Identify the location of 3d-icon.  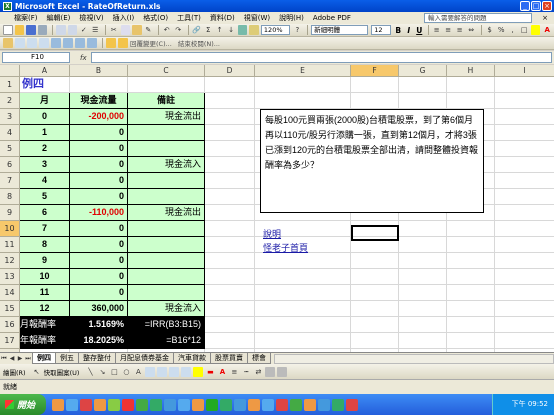
(282, 371).